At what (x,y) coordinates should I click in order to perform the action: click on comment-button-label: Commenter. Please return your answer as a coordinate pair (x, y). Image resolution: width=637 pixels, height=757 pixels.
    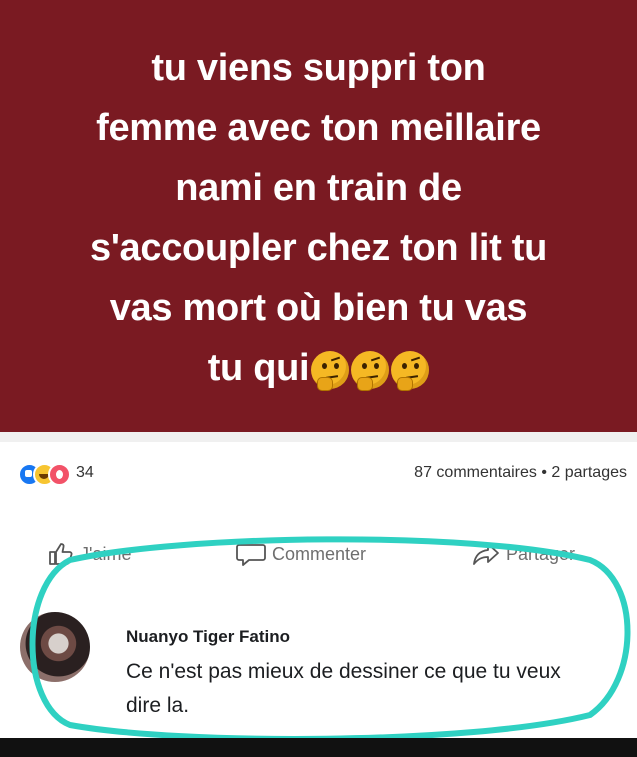
    Looking at the image, I should click on (319, 553).